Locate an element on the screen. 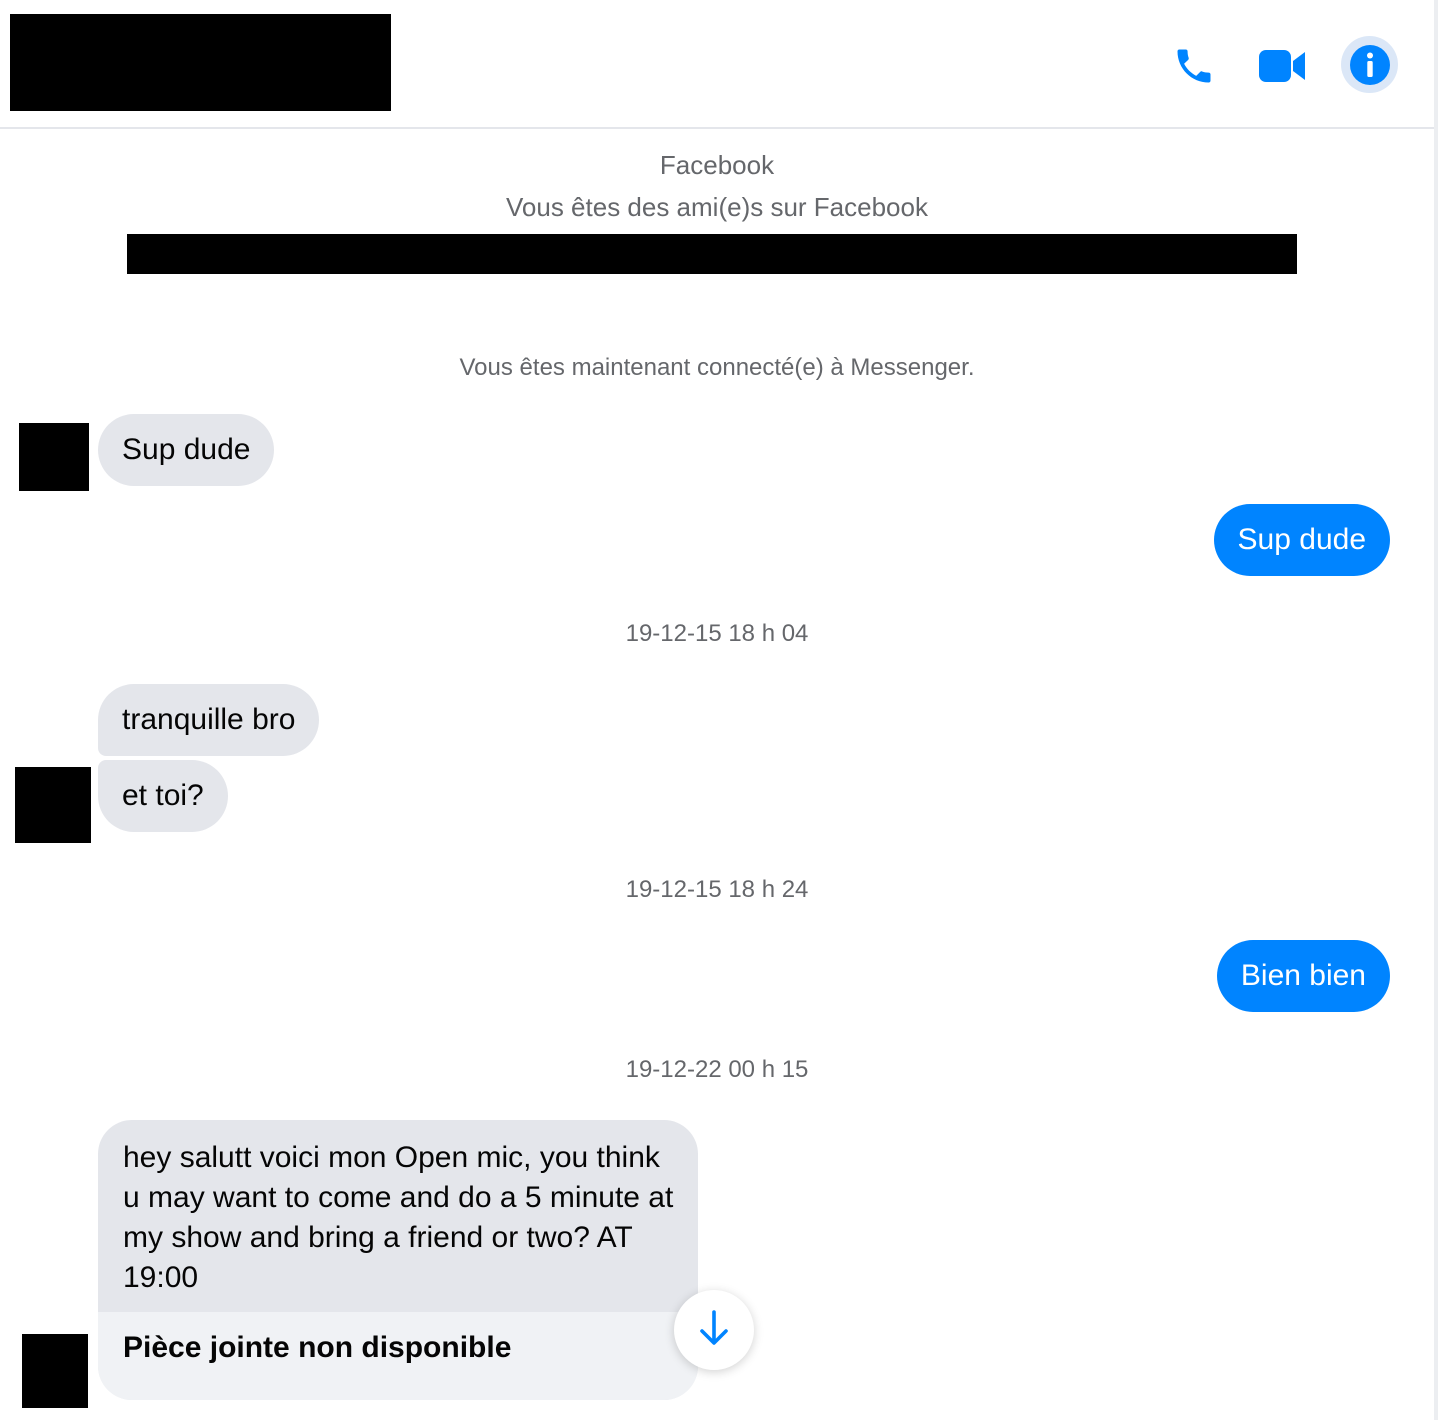  scrollbar-track is located at coordinates (1436, 710).